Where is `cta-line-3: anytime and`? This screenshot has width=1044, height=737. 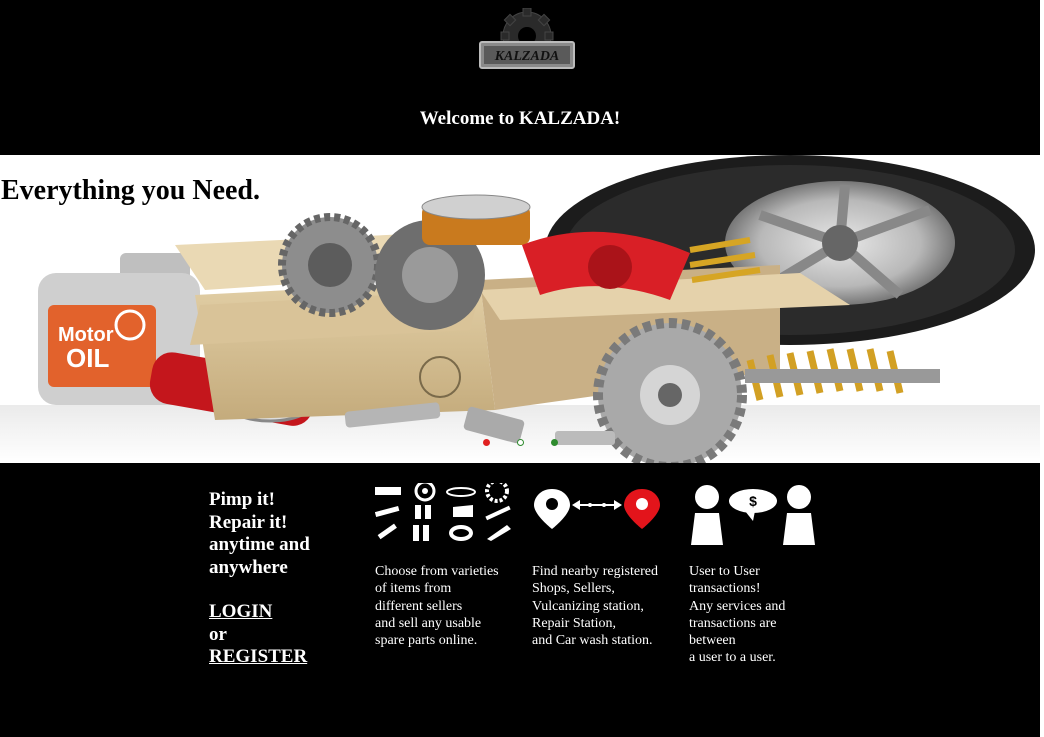 cta-line-3: anytime and is located at coordinates (259, 544).